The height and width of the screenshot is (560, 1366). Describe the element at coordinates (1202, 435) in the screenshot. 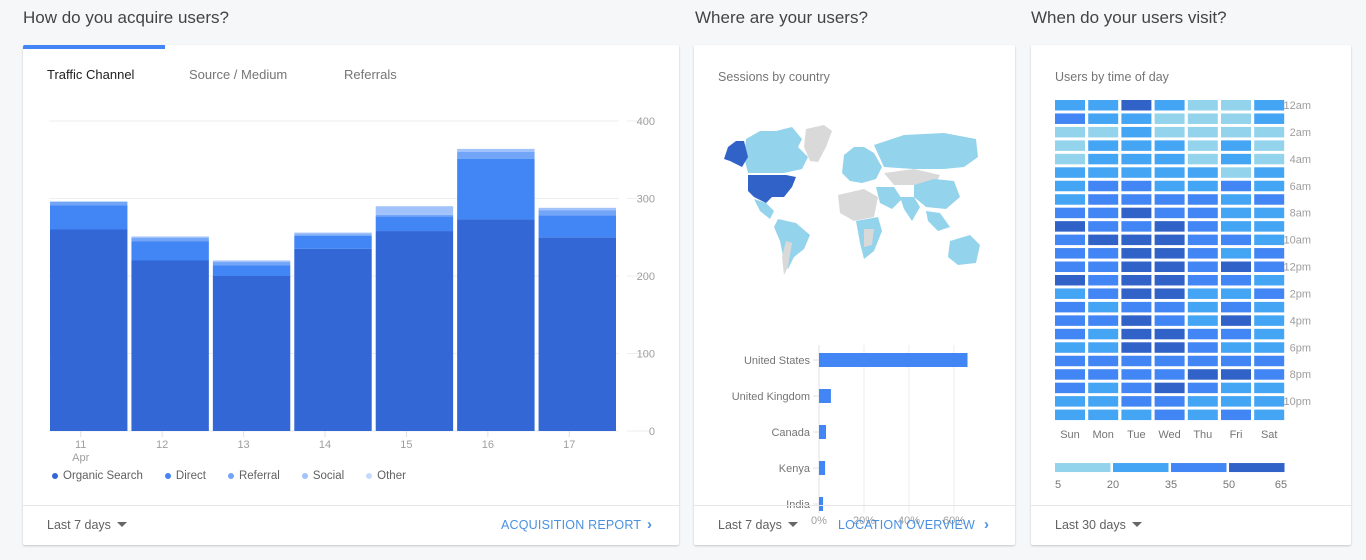

I see `day-label: Thu` at that location.